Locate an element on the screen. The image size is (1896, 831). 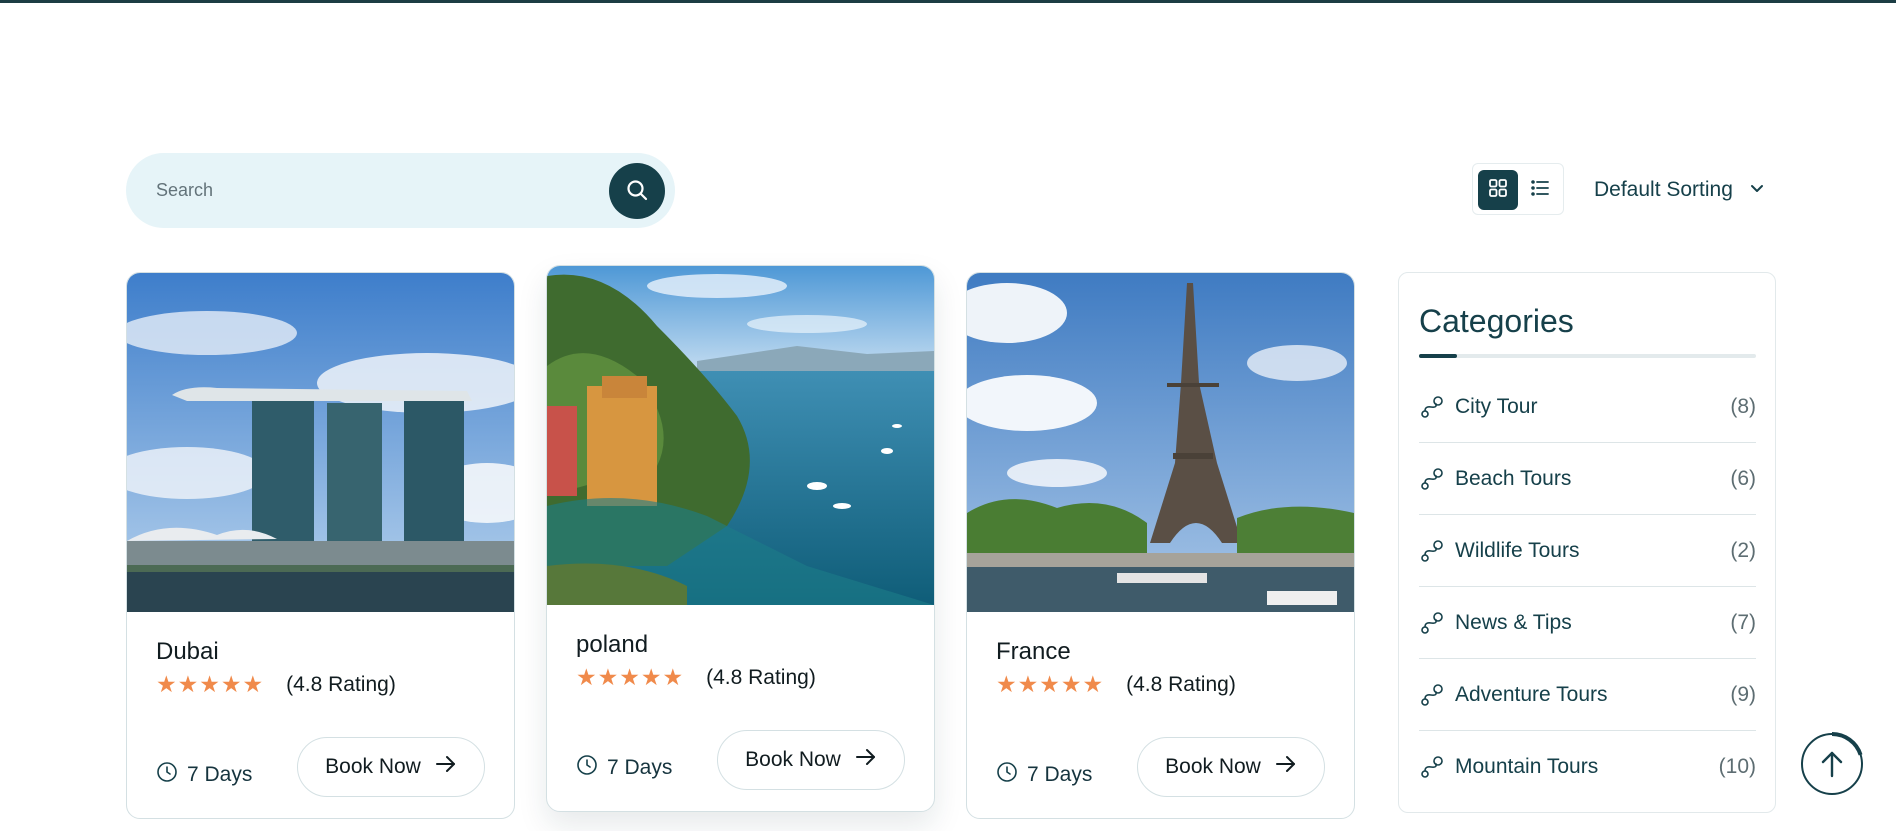
tour-card-dubai: Dubai ★★★★★ (4.8 Rating) 7 Days Book Now is located at coordinates (320, 545).